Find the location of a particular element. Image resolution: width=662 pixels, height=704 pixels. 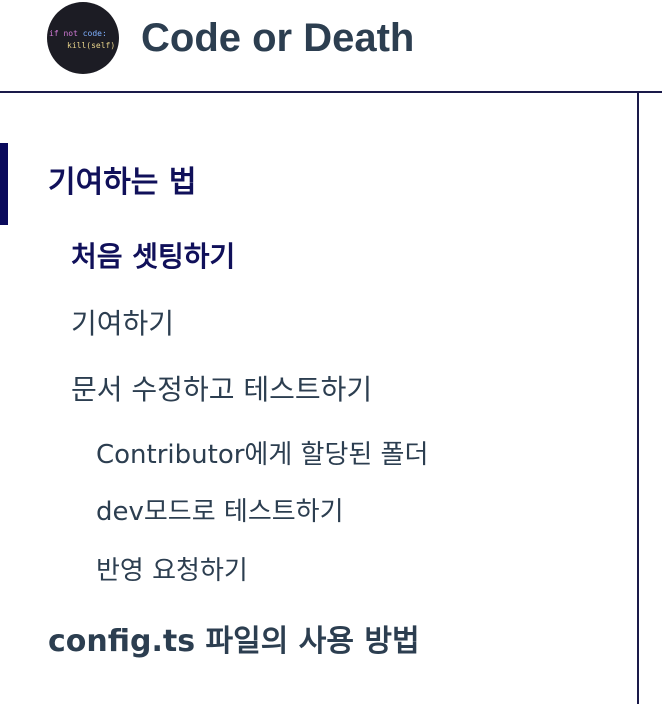

nav-section-contributing: 기여하는 법 is located at coordinates (122, 183).